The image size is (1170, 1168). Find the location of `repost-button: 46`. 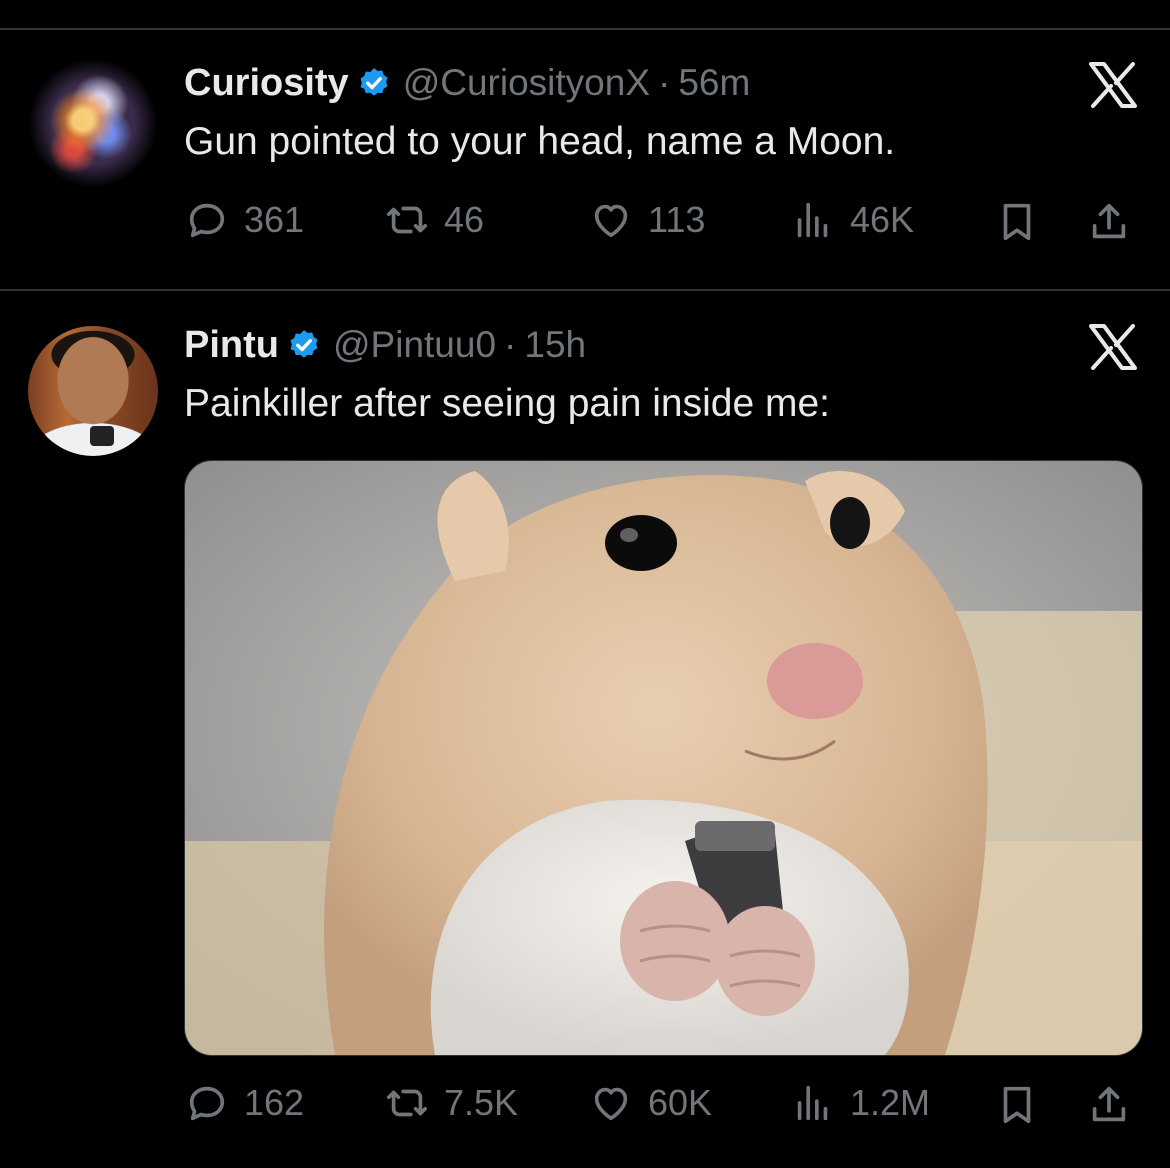

repost-button: 46 is located at coordinates (434, 220).